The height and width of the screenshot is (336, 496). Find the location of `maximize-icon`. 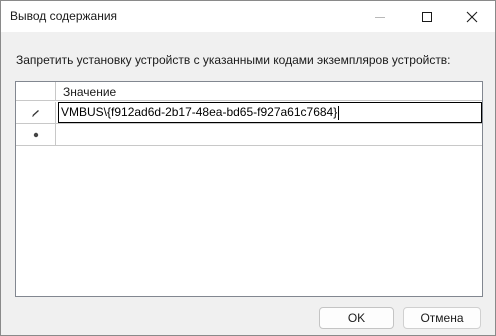

maximize-icon is located at coordinates (427, 16).